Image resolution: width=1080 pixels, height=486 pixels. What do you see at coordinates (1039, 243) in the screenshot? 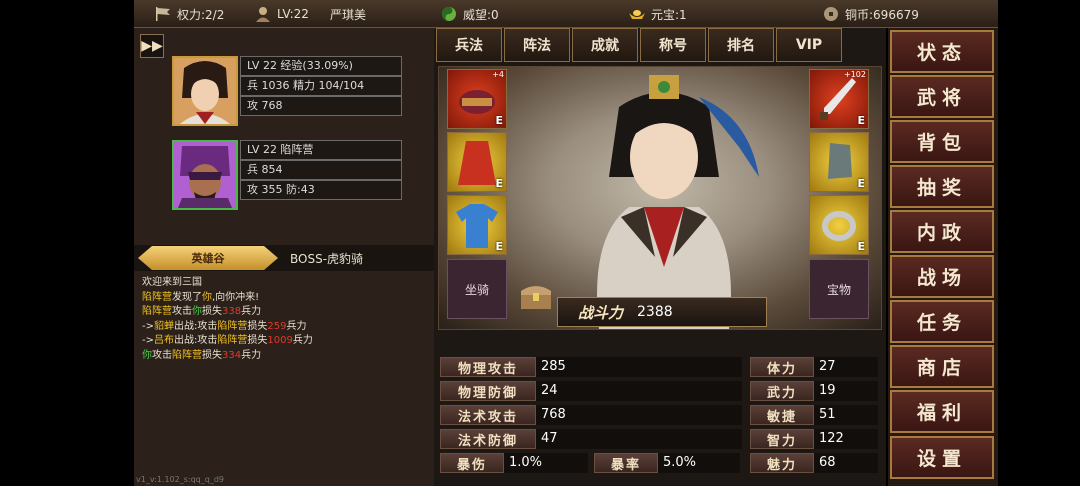
I see `right-letterbox` at bounding box center [1039, 243].